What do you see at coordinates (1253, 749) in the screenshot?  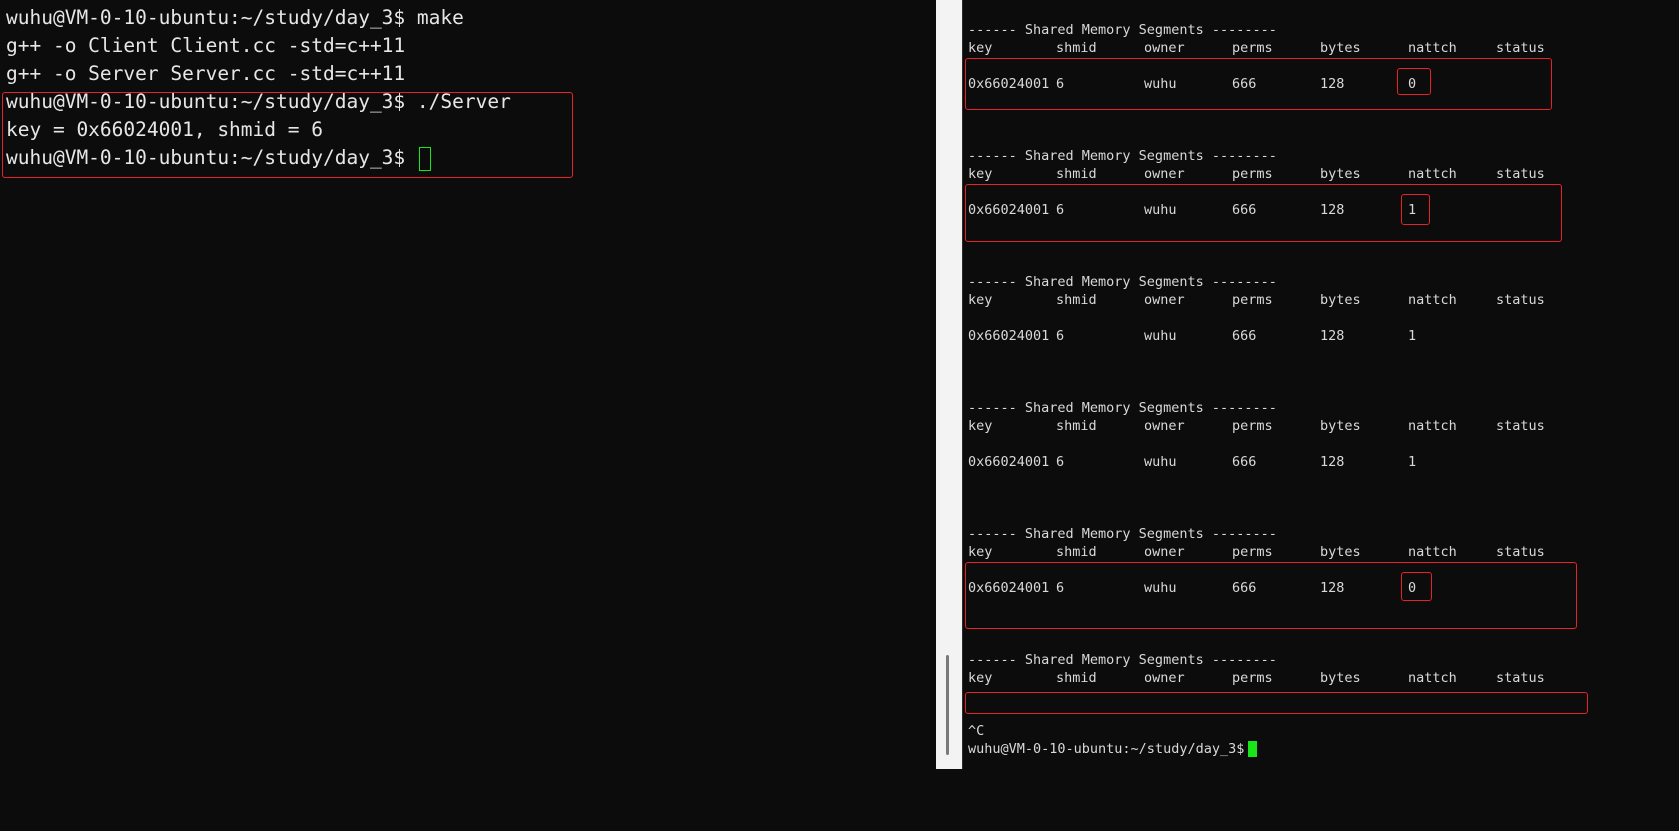 I see `cursor-icon` at bounding box center [1253, 749].